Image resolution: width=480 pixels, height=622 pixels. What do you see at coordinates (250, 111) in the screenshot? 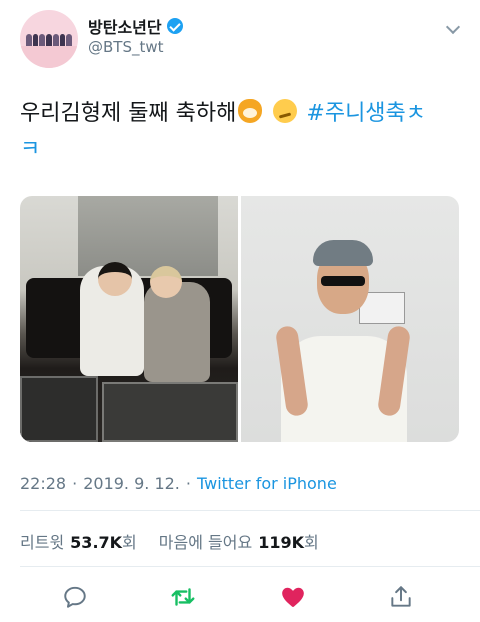
I see `tiger-face-icon` at bounding box center [250, 111].